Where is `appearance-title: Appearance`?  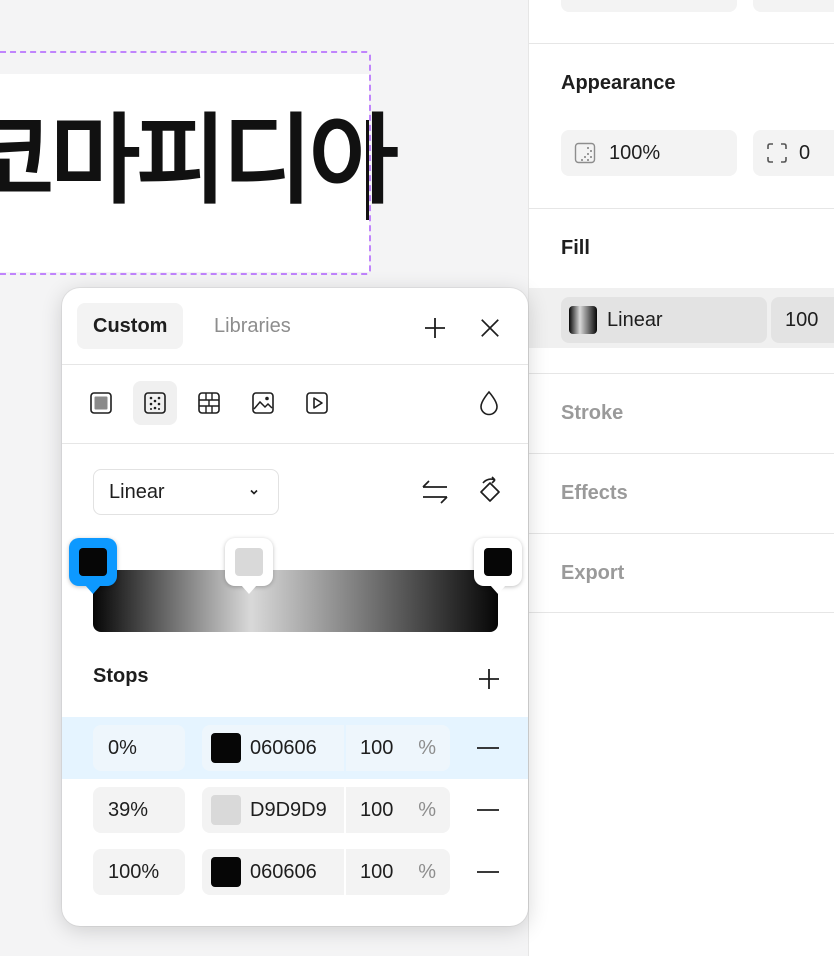 appearance-title: Appearance is located at coordinates (618, 83).